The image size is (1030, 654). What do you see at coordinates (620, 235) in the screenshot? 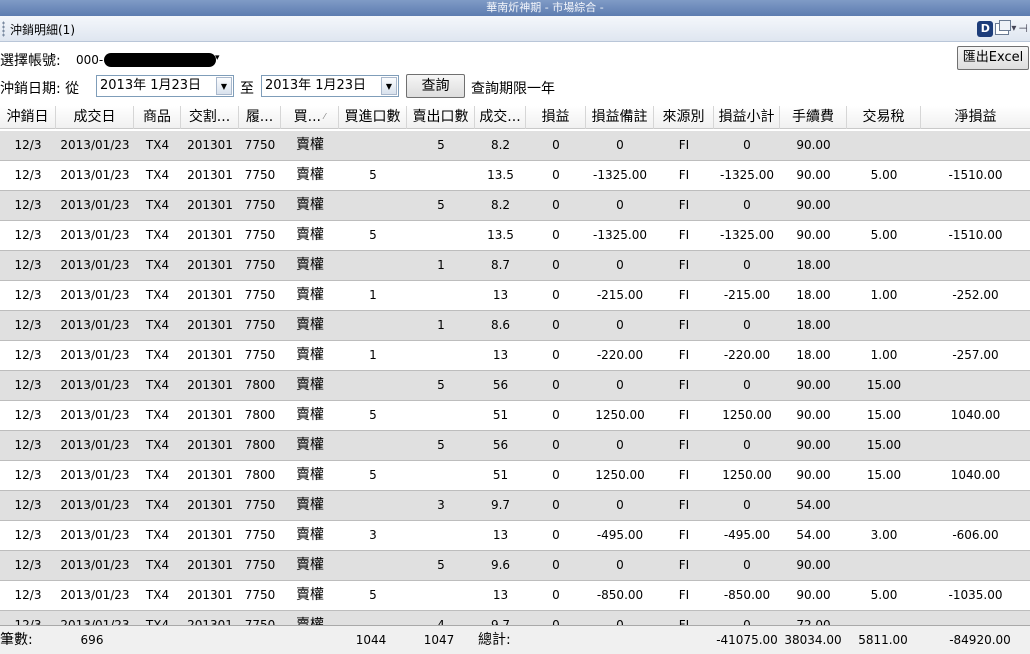
I see `cell-pnl-note: -1325.00` at bounding box center [620, 235].